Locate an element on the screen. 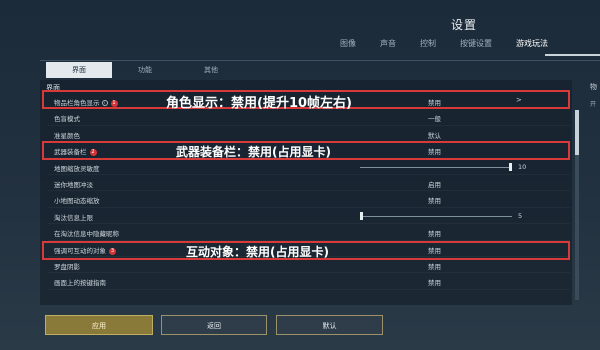  setting-label: 色盲模式 is located at coordinates (67, 119).